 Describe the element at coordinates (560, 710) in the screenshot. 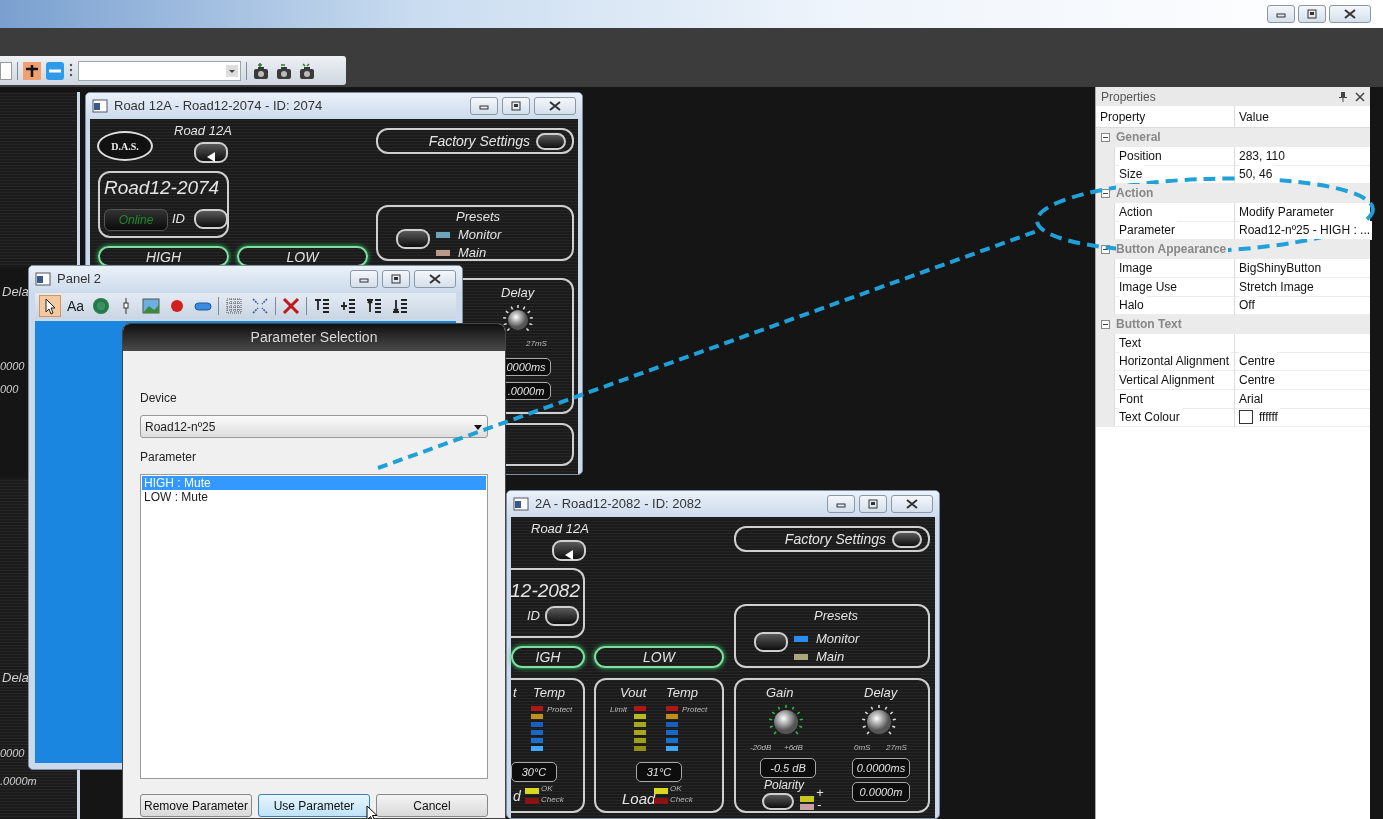

I see `protect-label: Protect` at that location.